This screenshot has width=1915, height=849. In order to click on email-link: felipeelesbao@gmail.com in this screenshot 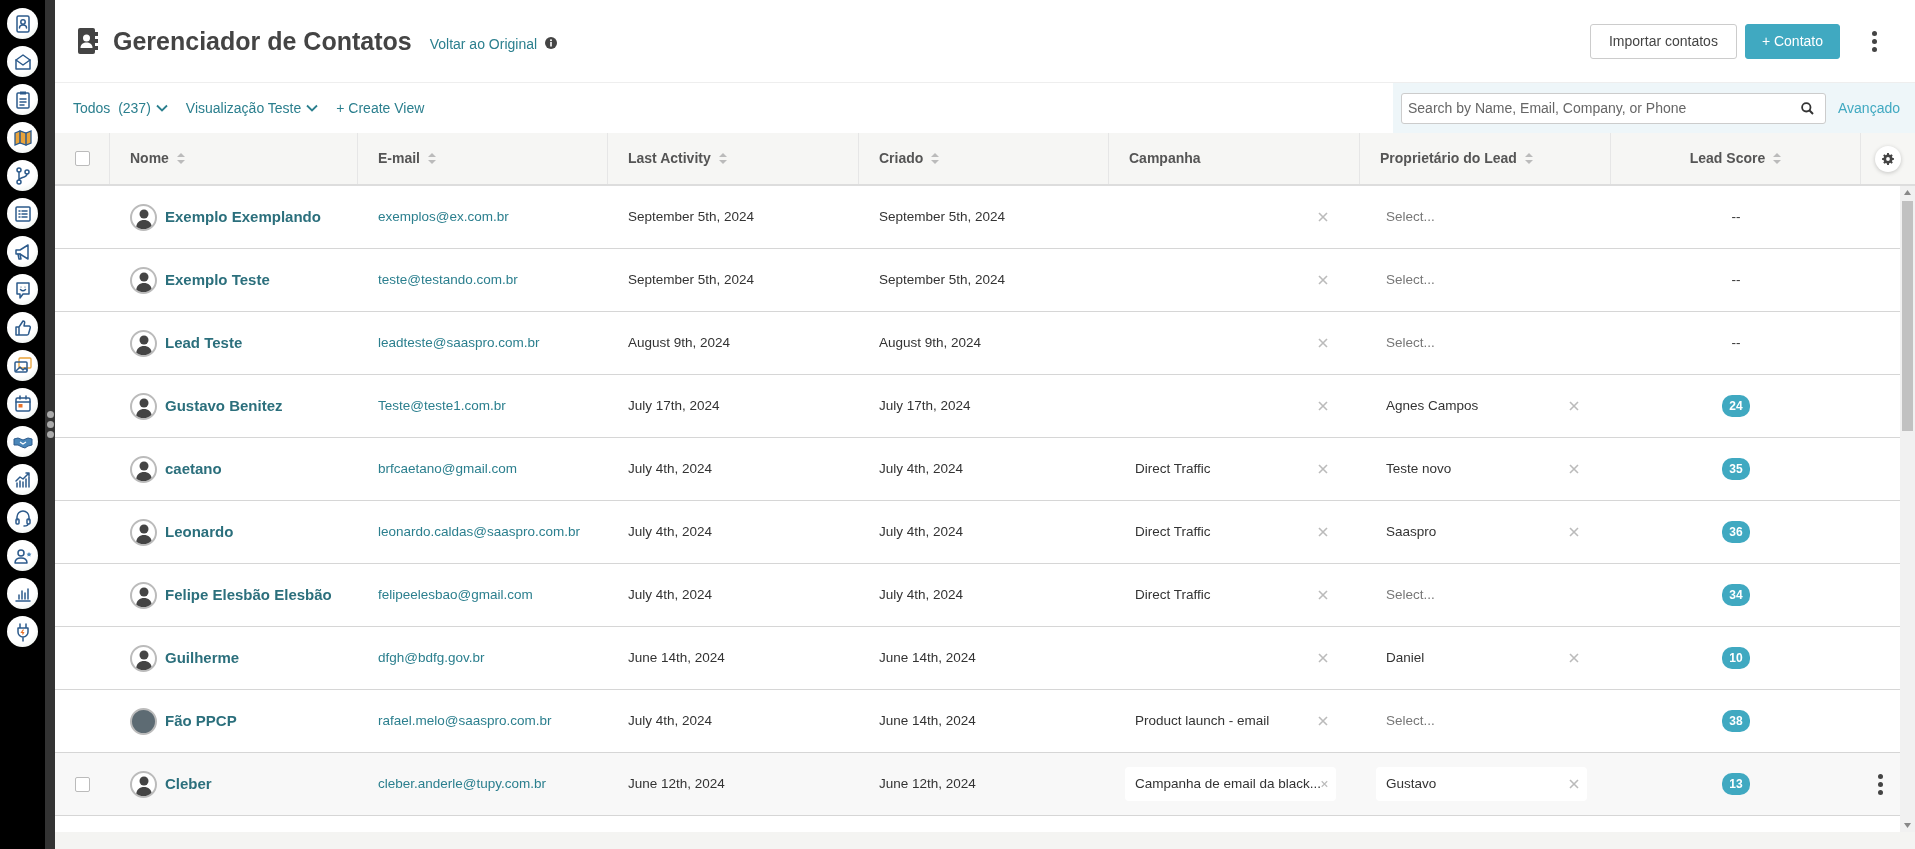, I will do `click(455, 595)`.